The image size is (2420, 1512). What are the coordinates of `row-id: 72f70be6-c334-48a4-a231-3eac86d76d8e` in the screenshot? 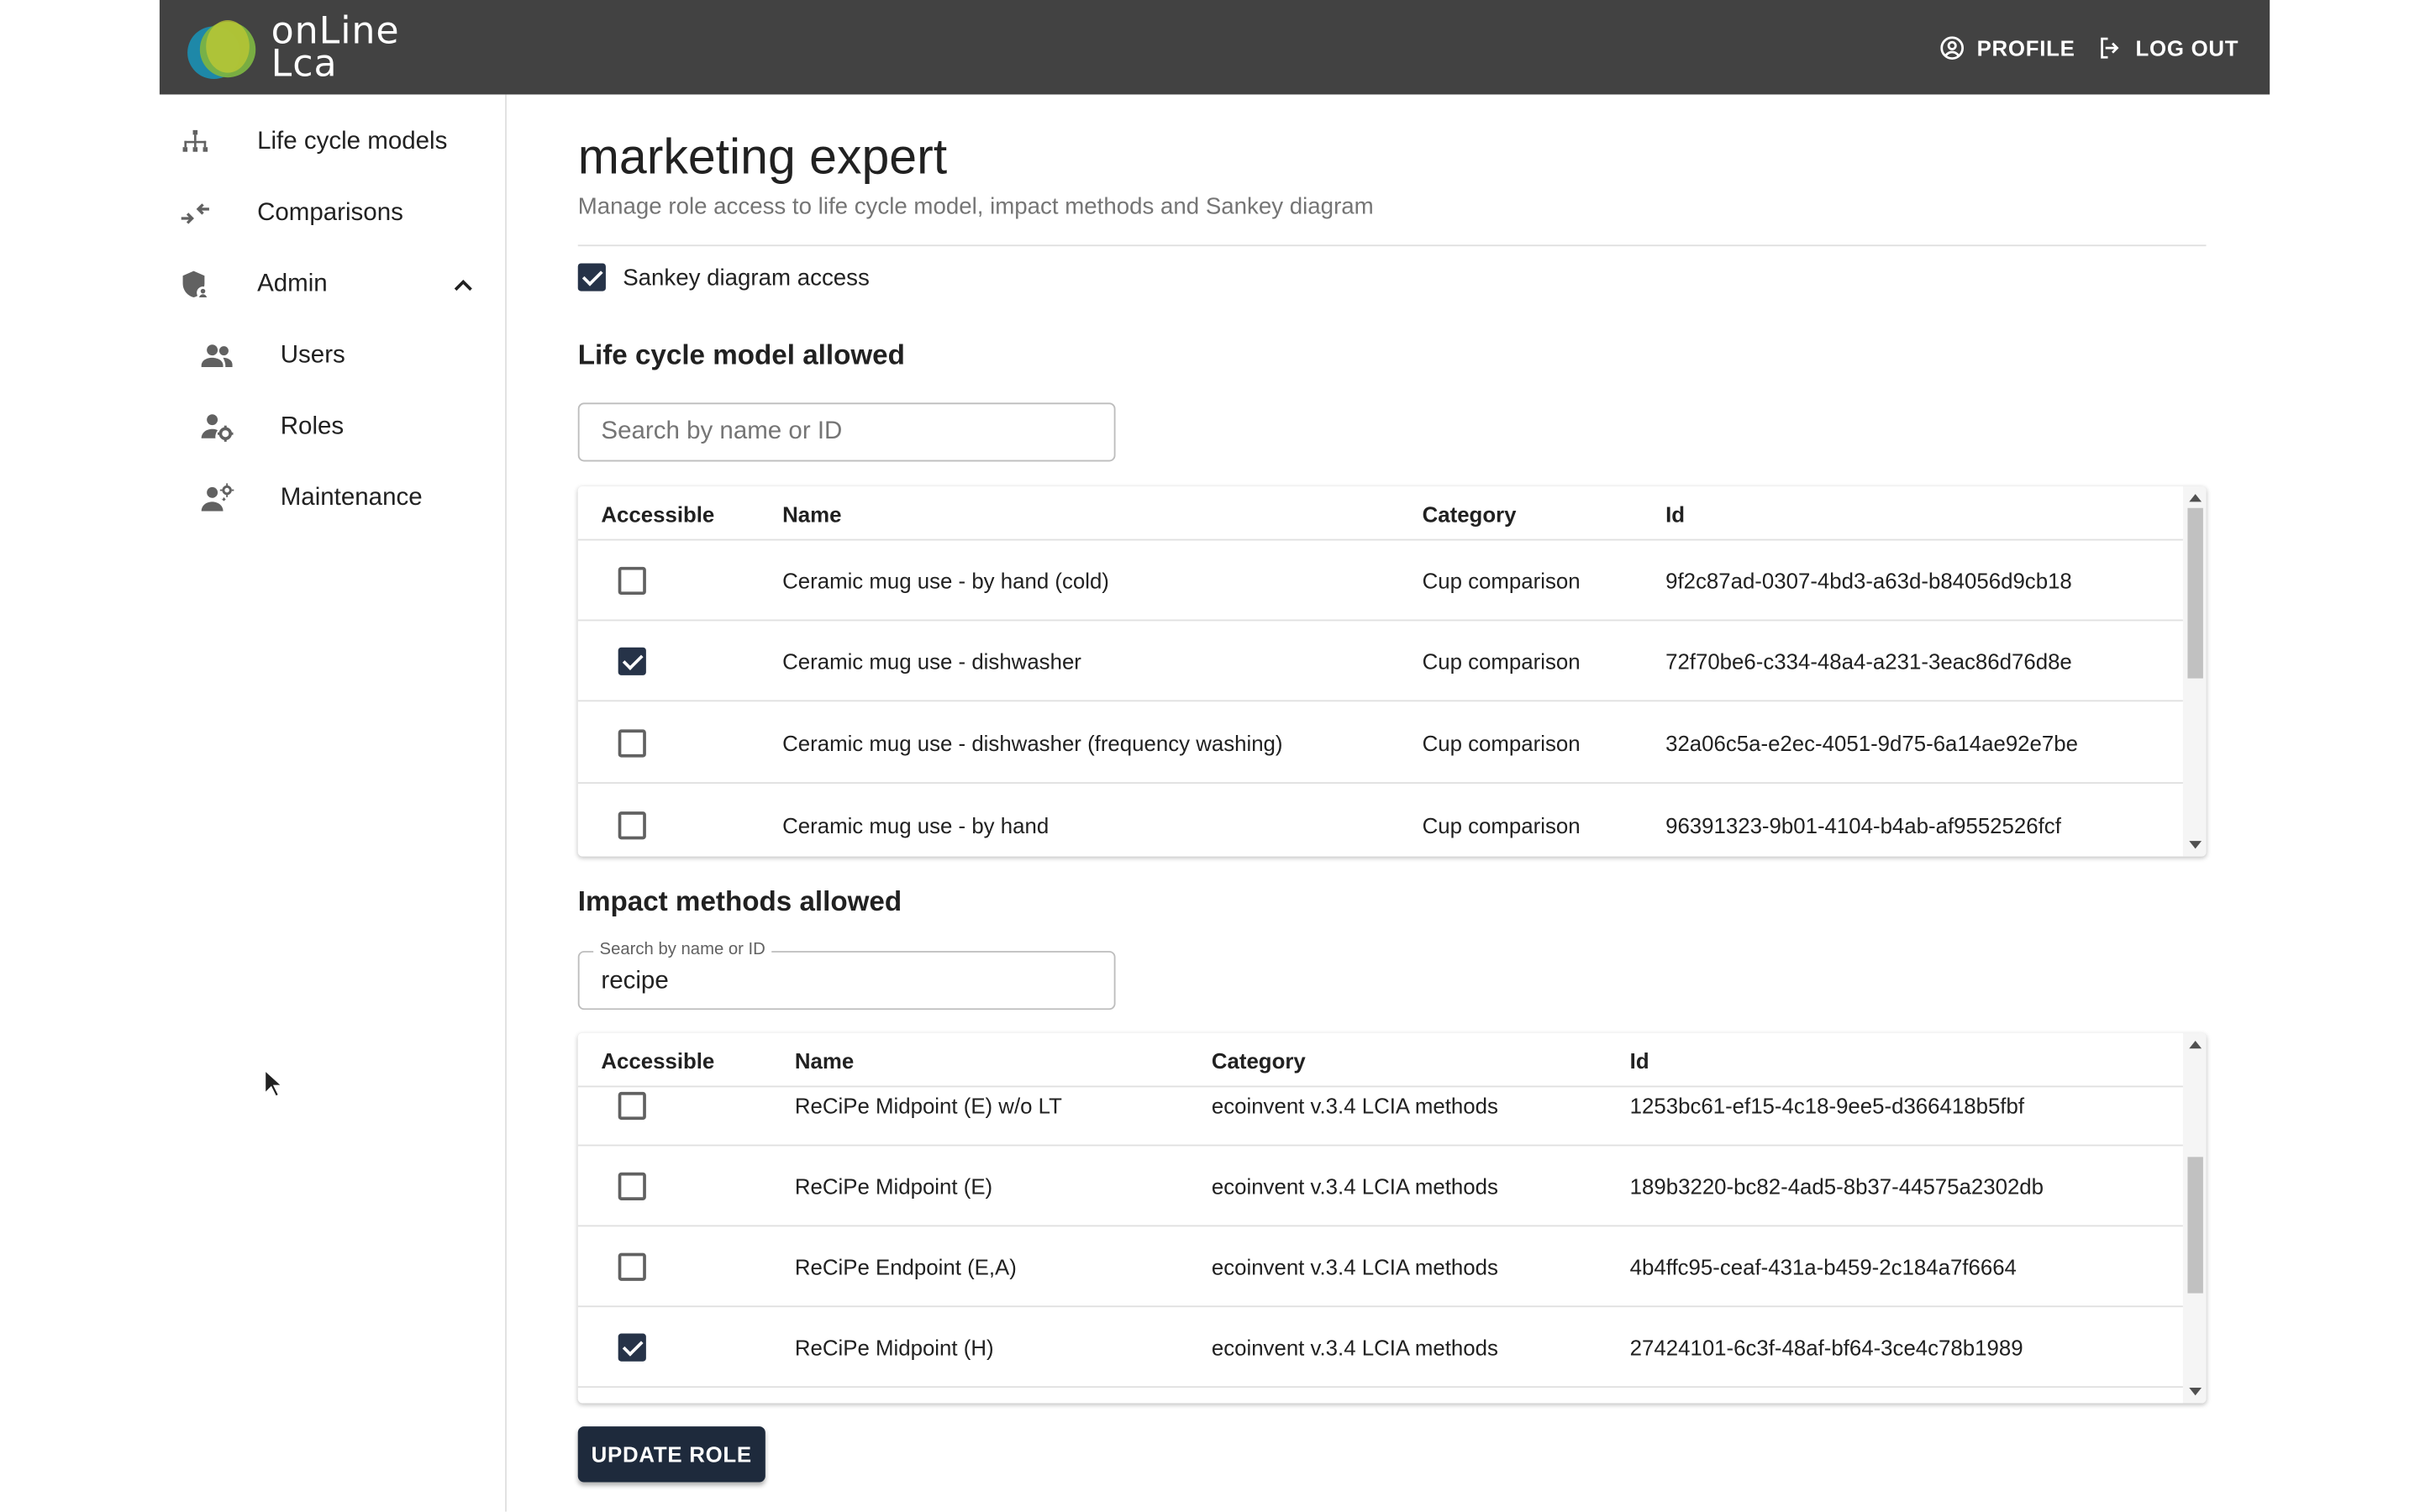 It's located at (1868, 661).